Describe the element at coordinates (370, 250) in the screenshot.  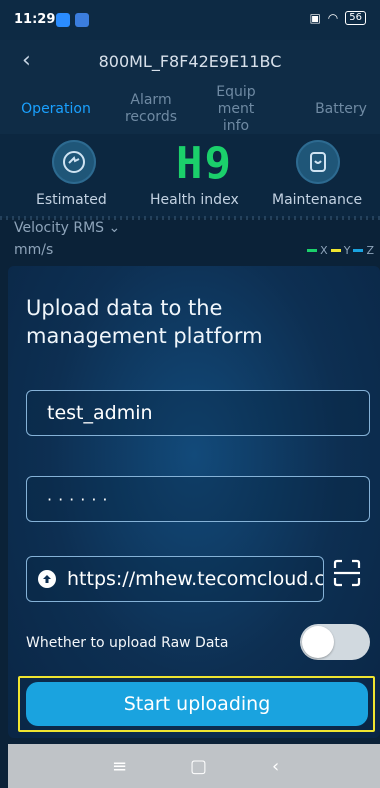
I see `legend-z: Z` at that location.